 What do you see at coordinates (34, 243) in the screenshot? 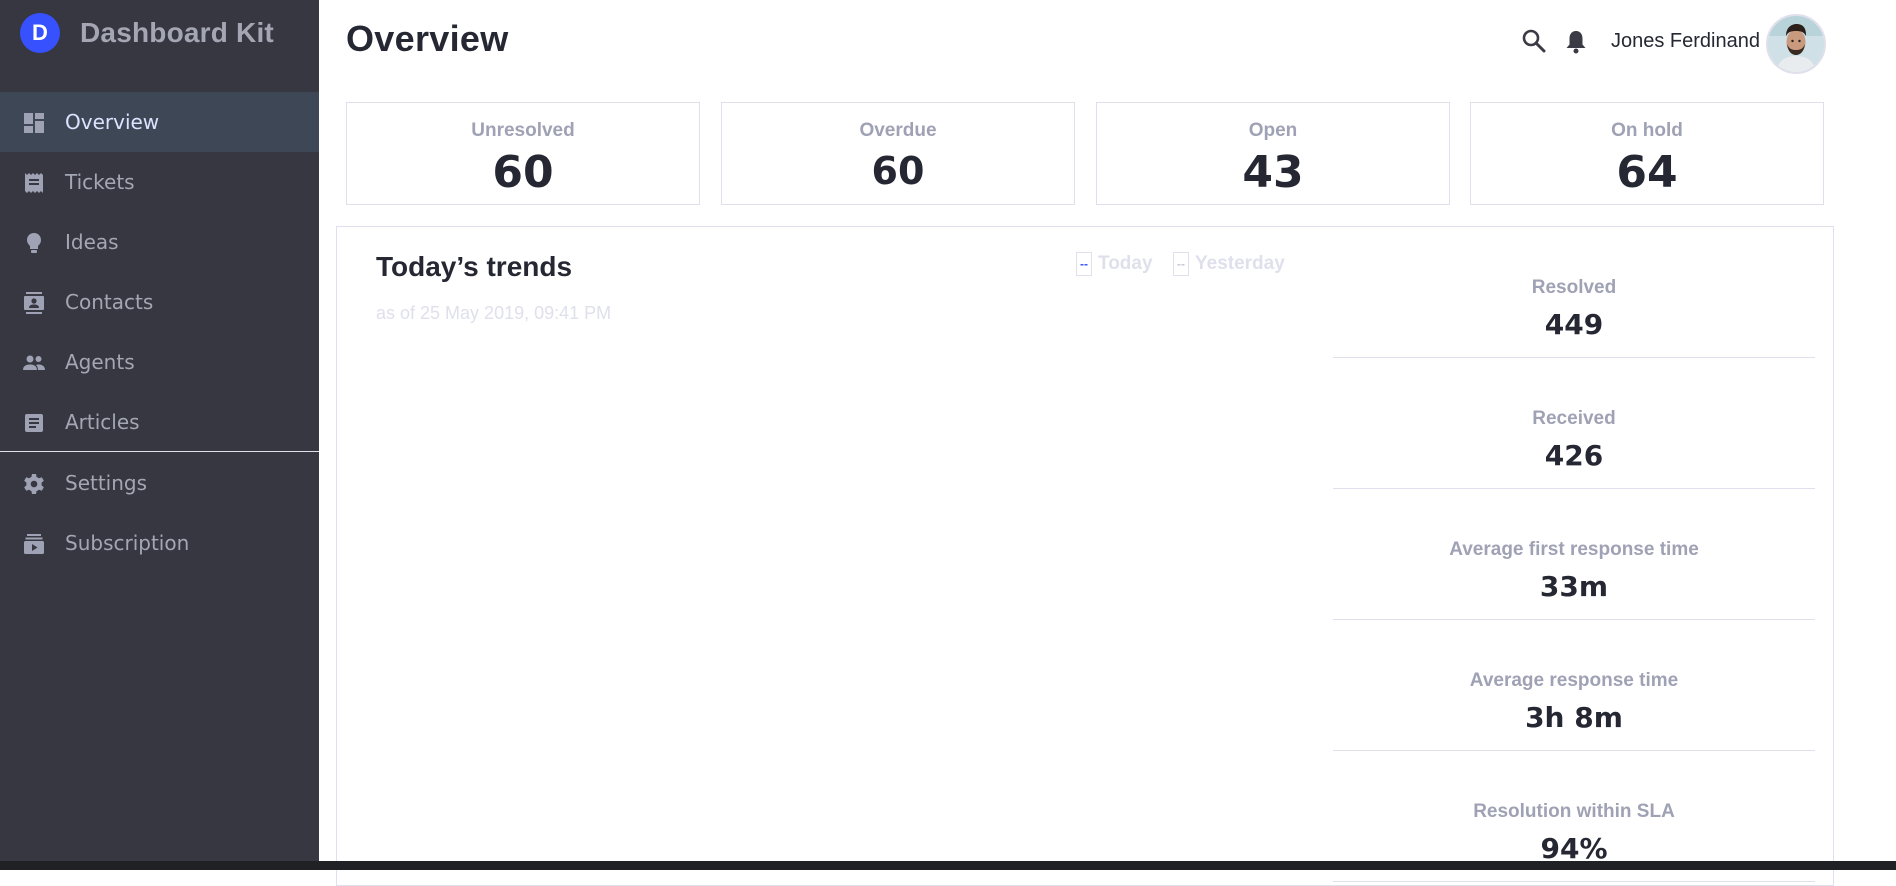
I see `lightbulb-icon` at bounding box center [34, 243].